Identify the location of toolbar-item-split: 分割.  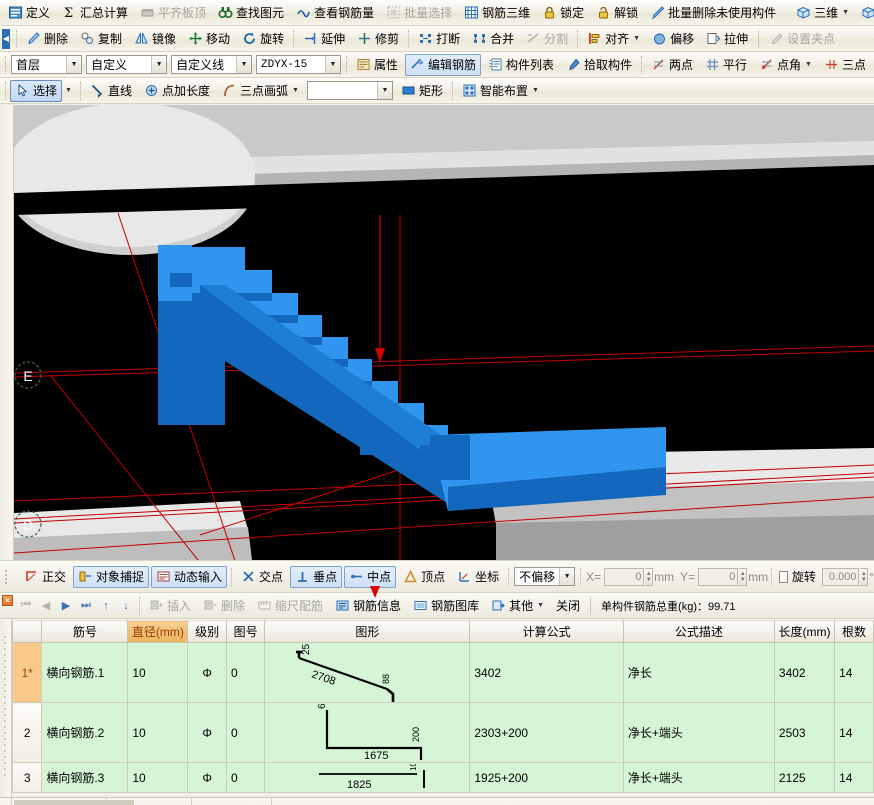
(547, 39).